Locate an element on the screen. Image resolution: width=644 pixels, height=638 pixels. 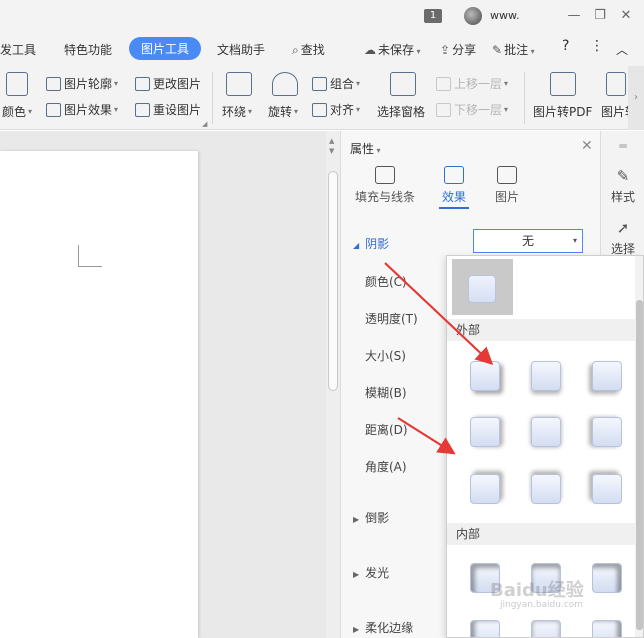
help-button: ? is located at coordinates (565, 46).